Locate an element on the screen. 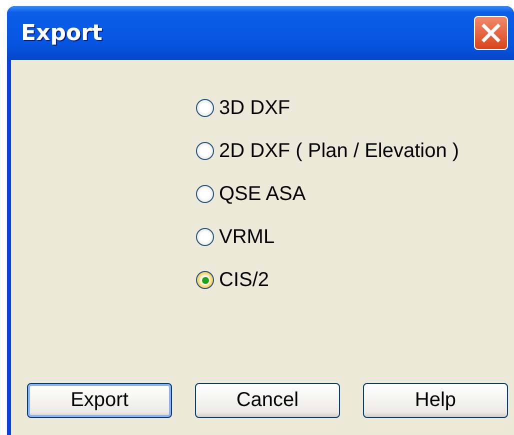 This screenshot has width=514, height=435. close-icon is located at coordinates (491, 33).